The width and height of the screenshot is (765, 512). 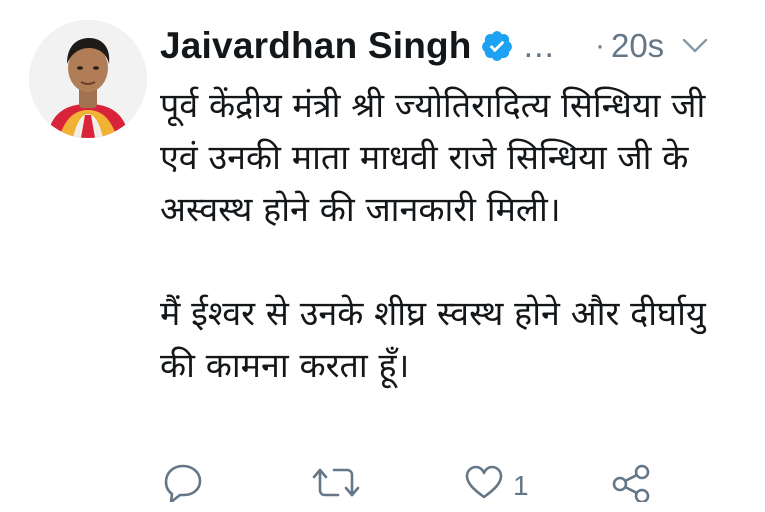 What do you see at coordinates (420, 487) in the screenshot?
I see `tweet-actions: 1` at bounding box center [420, 487].